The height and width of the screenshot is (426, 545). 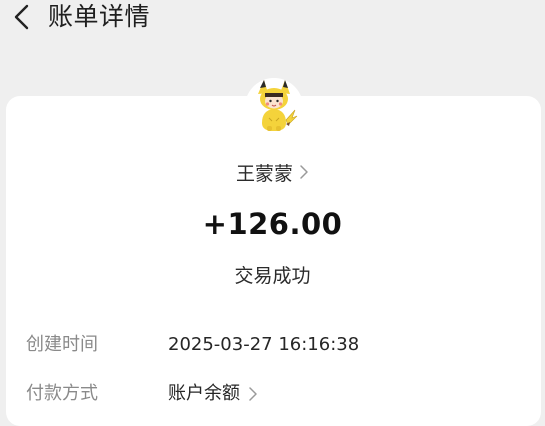 What do you see at coordinates (272, 224) in the screenshot?
I see `transaction-amount: +126.00` at bounding box center [272, 224].